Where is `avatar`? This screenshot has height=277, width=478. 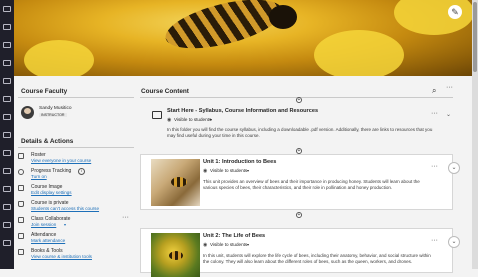
avatar is located at coordinates (27, 112).